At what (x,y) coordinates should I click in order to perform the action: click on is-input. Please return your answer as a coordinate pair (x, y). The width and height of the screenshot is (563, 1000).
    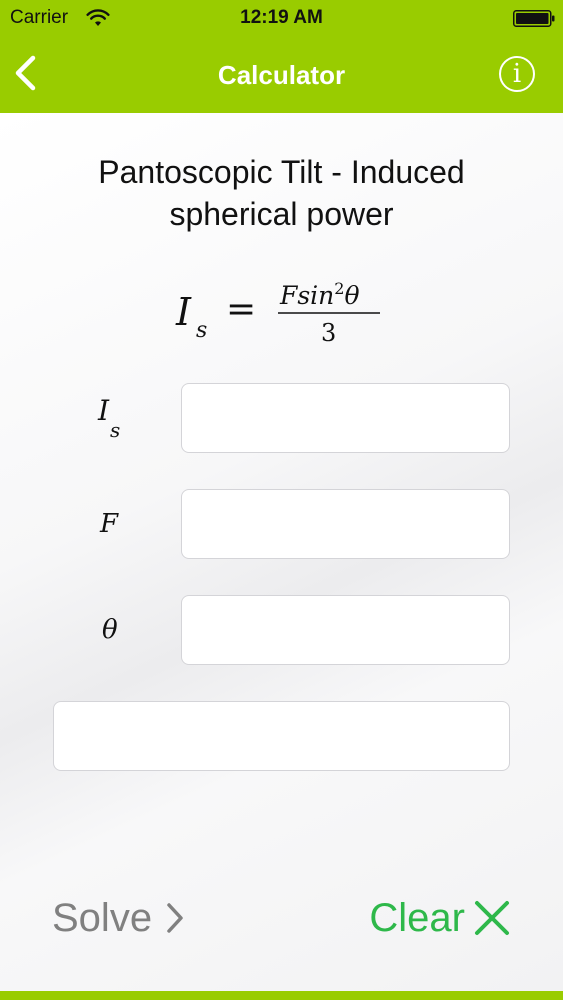
    Looking at the image, I should click on (345, 418).